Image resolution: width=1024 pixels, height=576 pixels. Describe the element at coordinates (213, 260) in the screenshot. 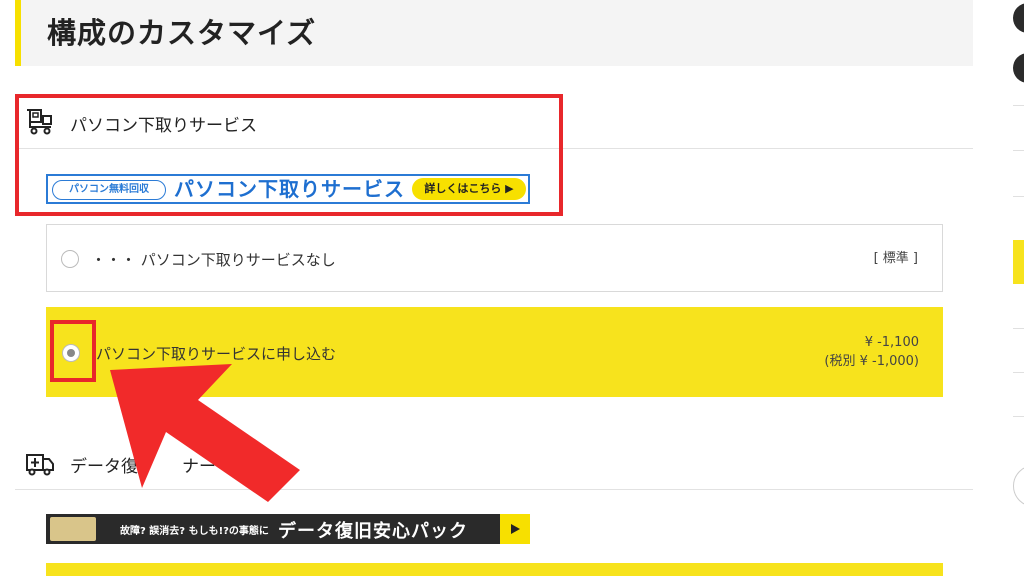

I see `option-label: ・・・ パソコン下取りサービスなし` at that location.